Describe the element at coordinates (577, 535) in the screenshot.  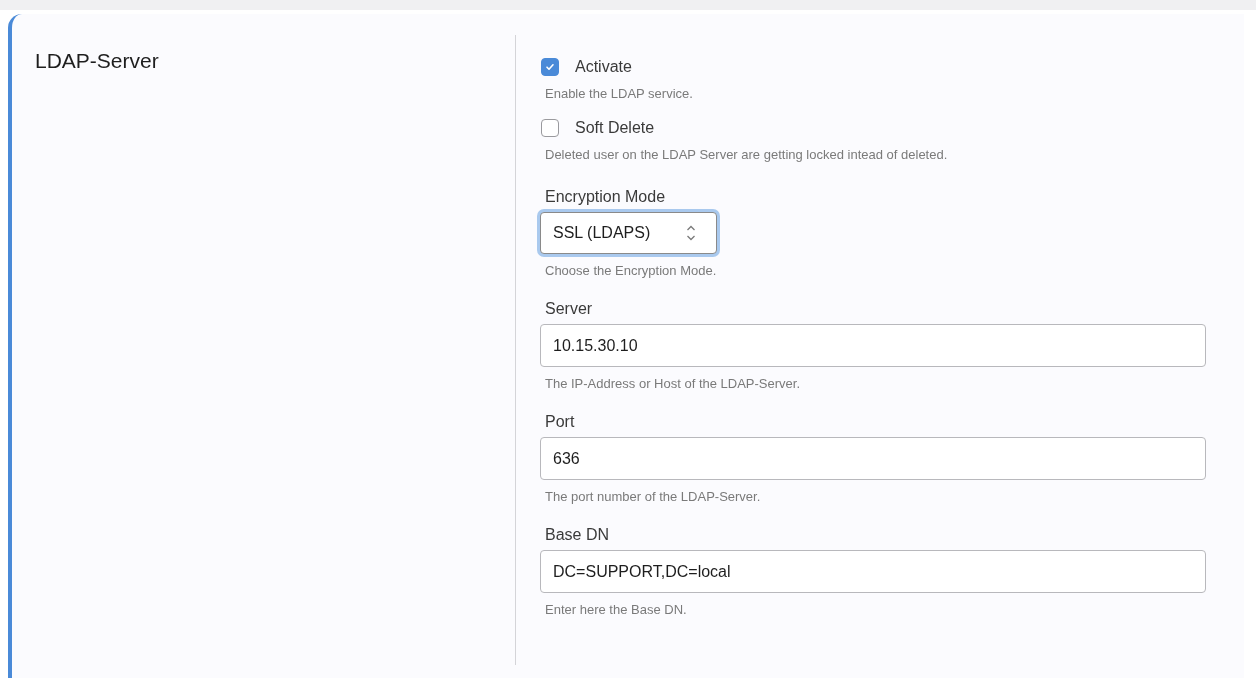
I see `field-label: Base DN` at that location.